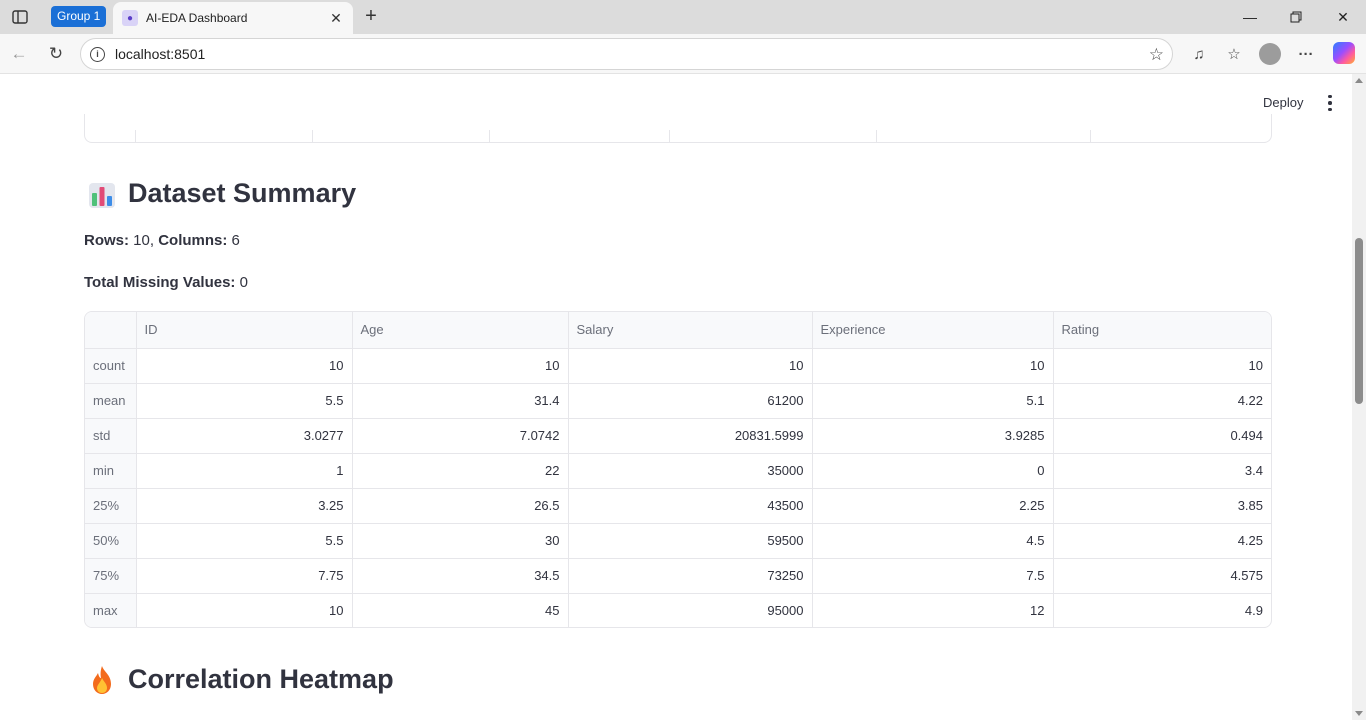 This screenshot has width=1366, height=720. Describe the element at coordinates (130, 18) in the screenshot. I see `app-favicon-icon: ●` at that location.